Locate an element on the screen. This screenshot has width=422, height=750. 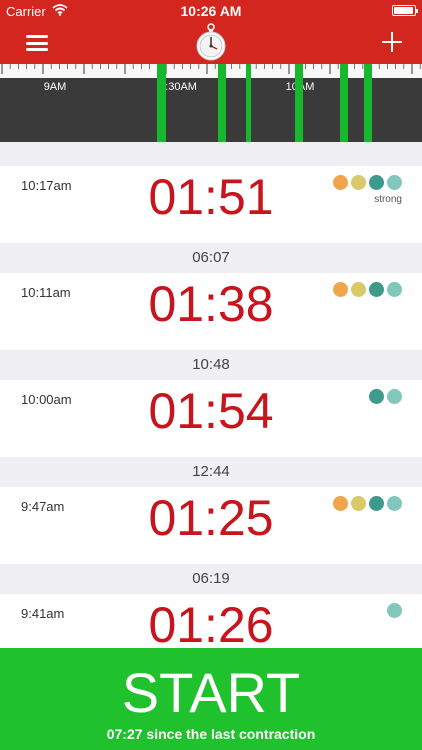
since-last-contraction: 07:27 since the last contraction is located at coordinates (211, 734).